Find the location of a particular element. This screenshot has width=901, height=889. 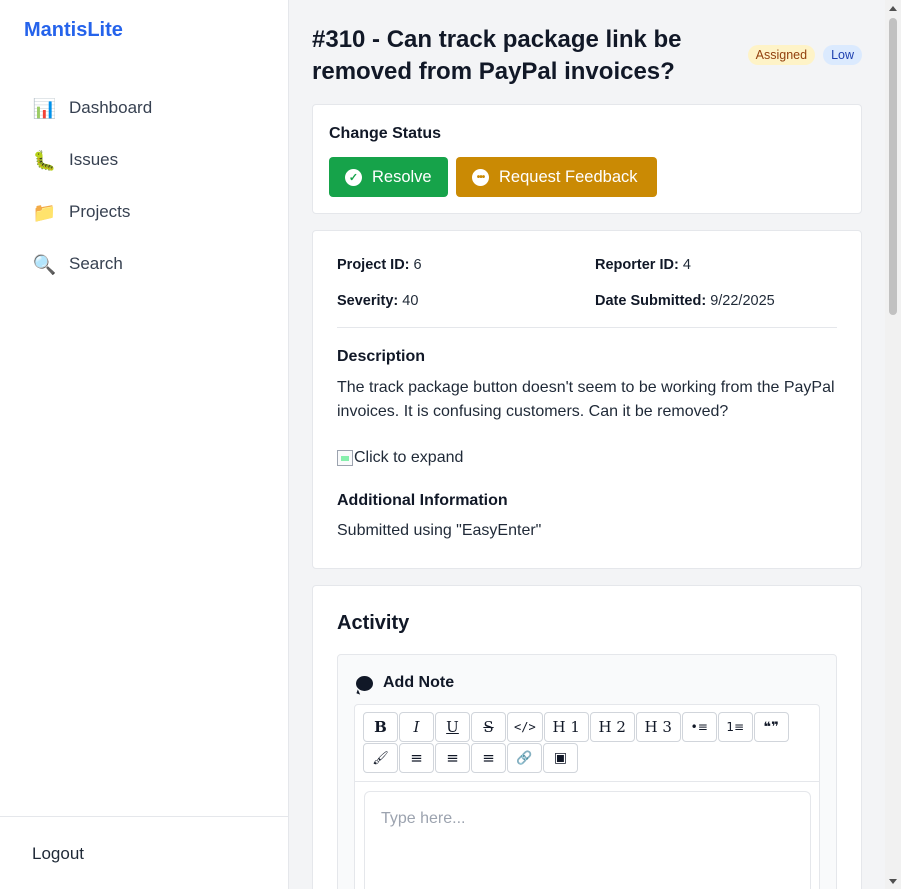

activity-heading: Activity is located at coordinates (373, 623).